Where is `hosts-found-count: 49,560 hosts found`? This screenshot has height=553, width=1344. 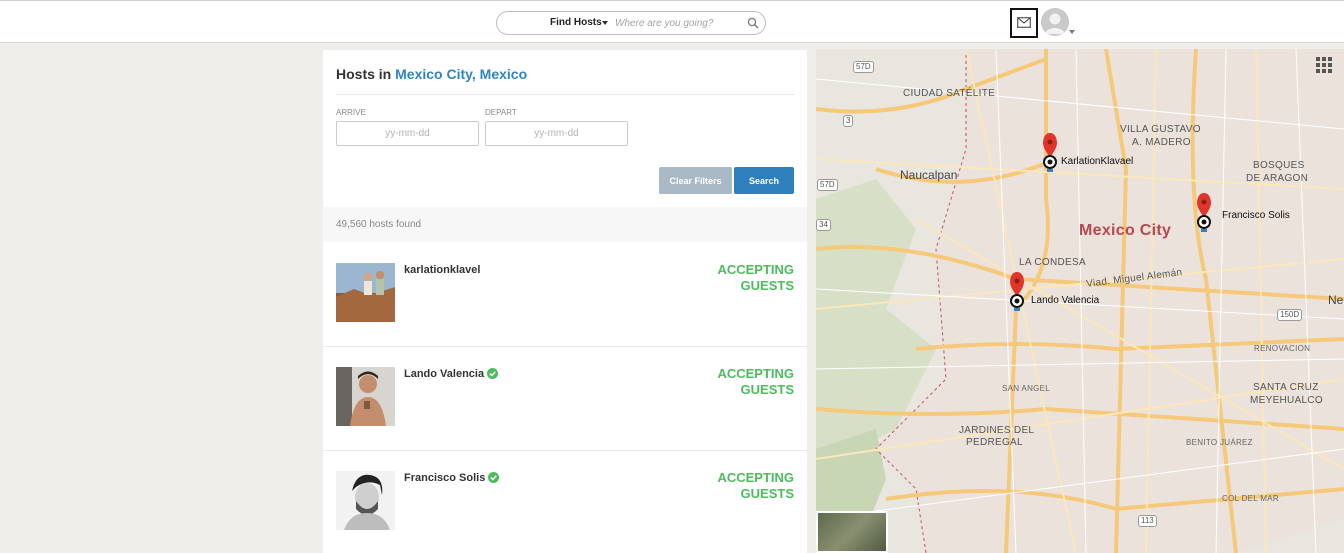 hosts-found-count: 49,560 hosts found is located at coordinates (379, 224).